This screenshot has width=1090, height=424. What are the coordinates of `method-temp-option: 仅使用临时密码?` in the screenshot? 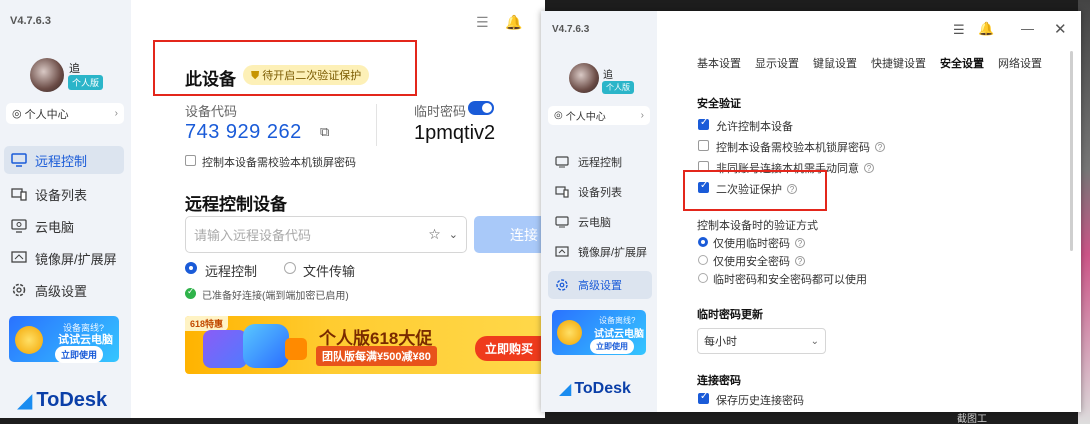 It's located at (759, 243).